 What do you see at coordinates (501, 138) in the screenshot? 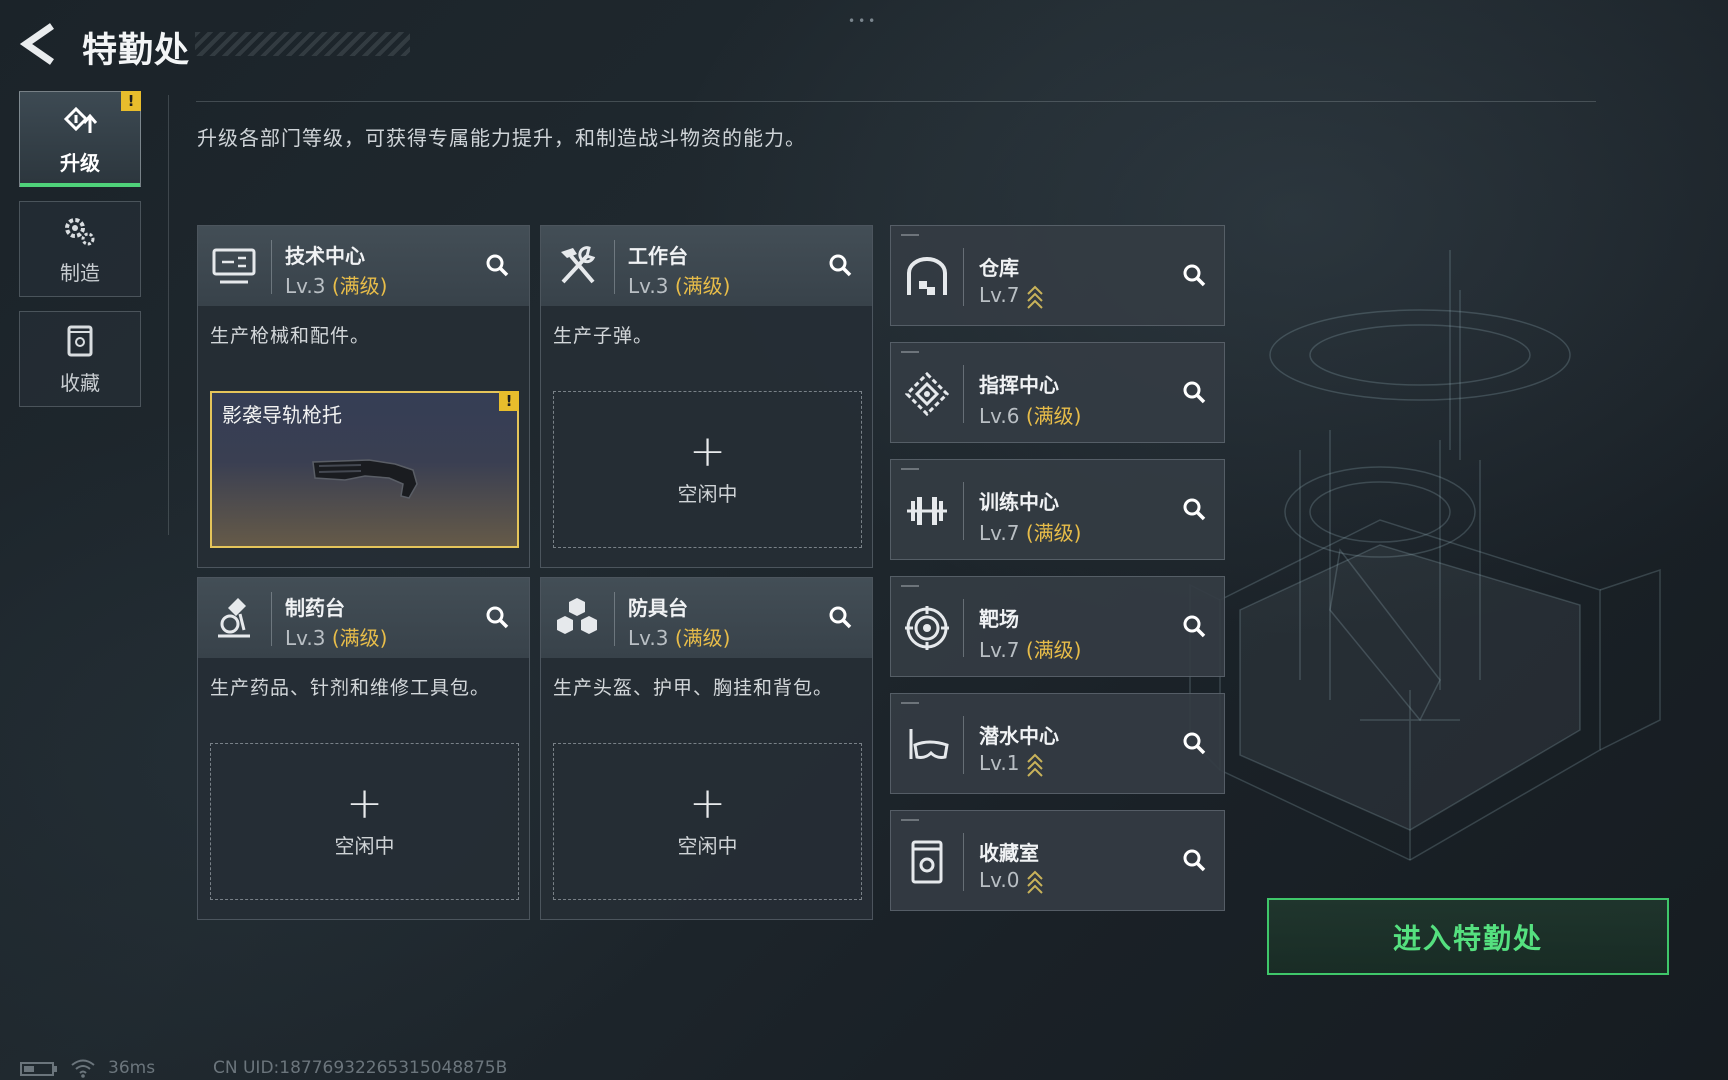
I see `page-description: 升级各部门等级，可获得专属能力提升，和制造战斗物资的能力。` at bounding box center [501, 138].